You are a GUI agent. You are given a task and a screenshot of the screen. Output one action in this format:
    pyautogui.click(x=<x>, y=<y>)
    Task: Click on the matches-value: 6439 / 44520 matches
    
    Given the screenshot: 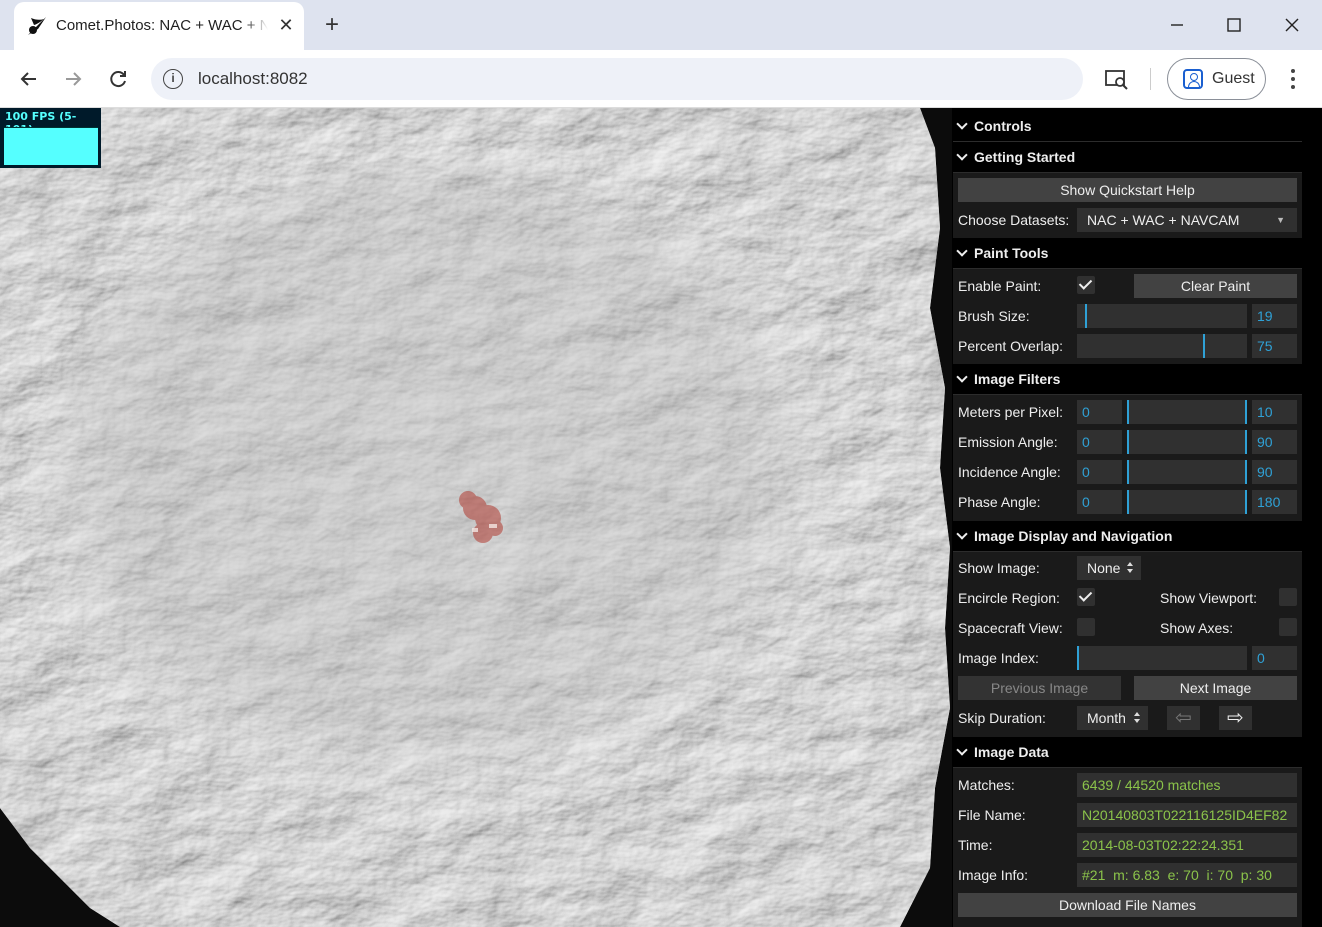 What is the action you would take?
    pyautogui.click(x=1187, y=785)
    